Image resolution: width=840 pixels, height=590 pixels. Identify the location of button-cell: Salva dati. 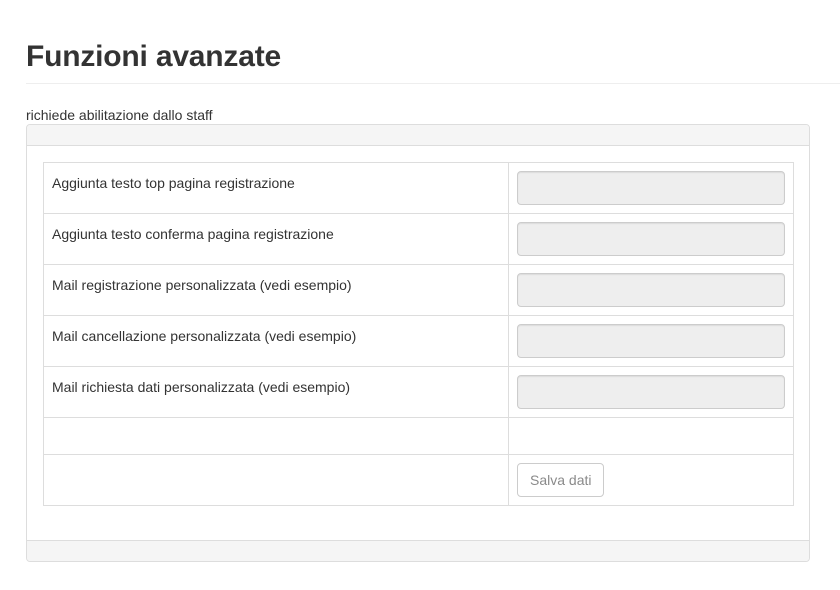
(651, 480).